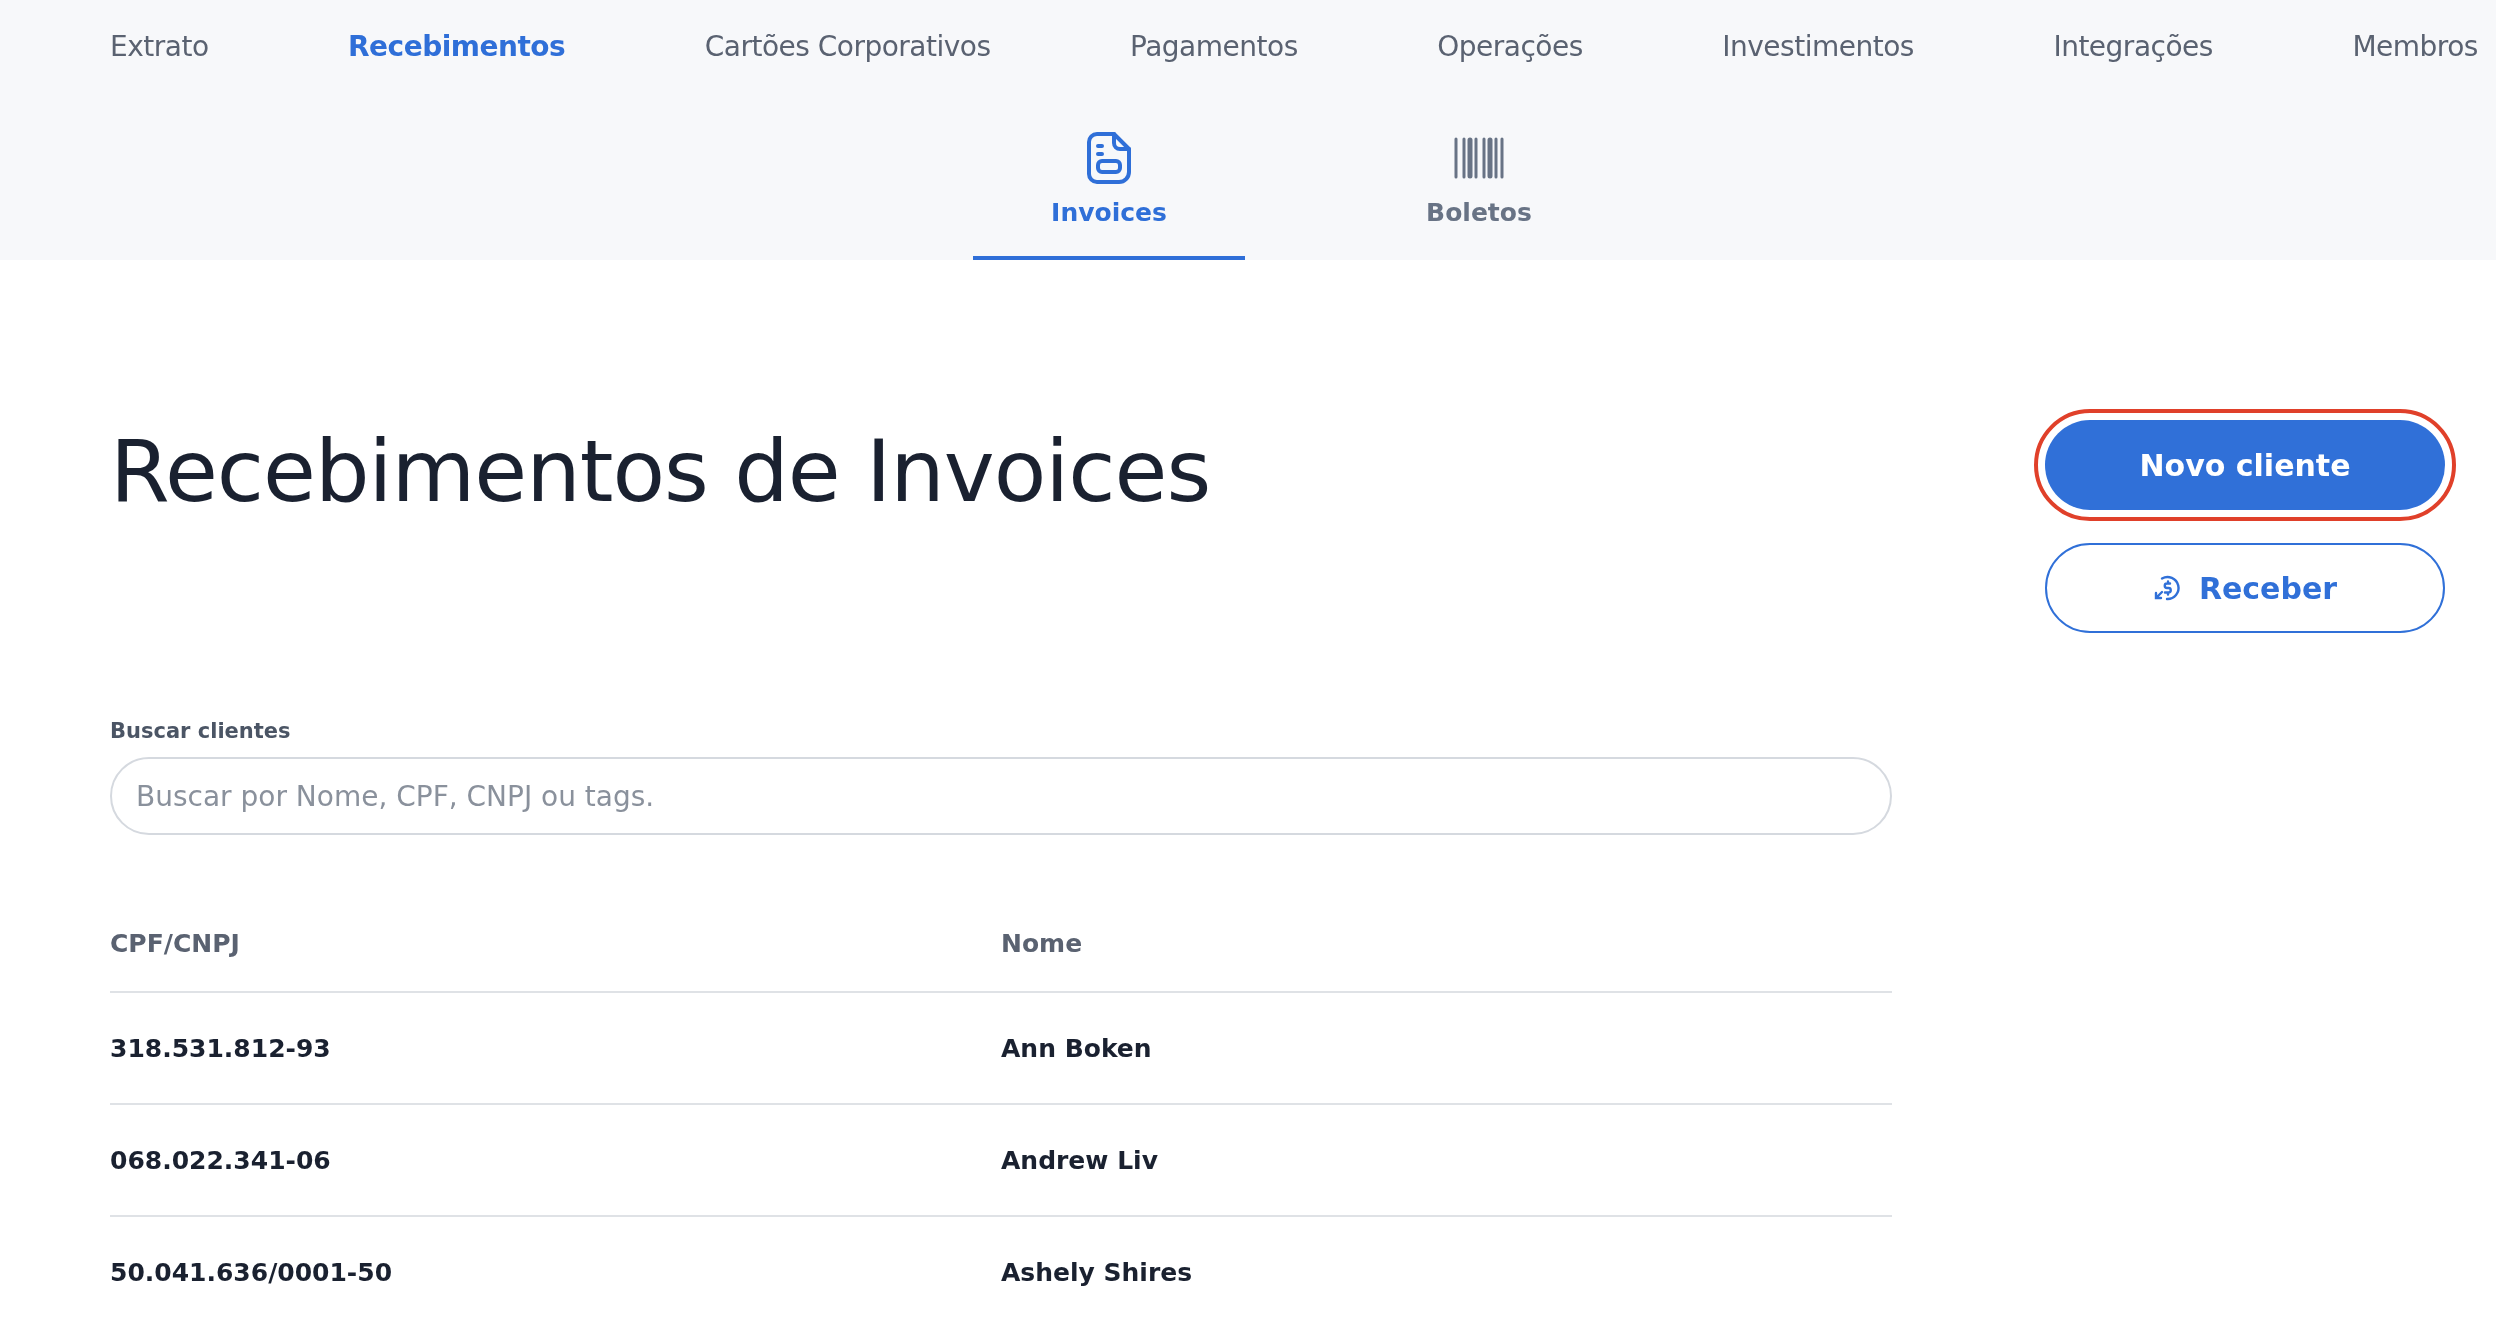  I want to click on document-icon, so click(1109, 158).